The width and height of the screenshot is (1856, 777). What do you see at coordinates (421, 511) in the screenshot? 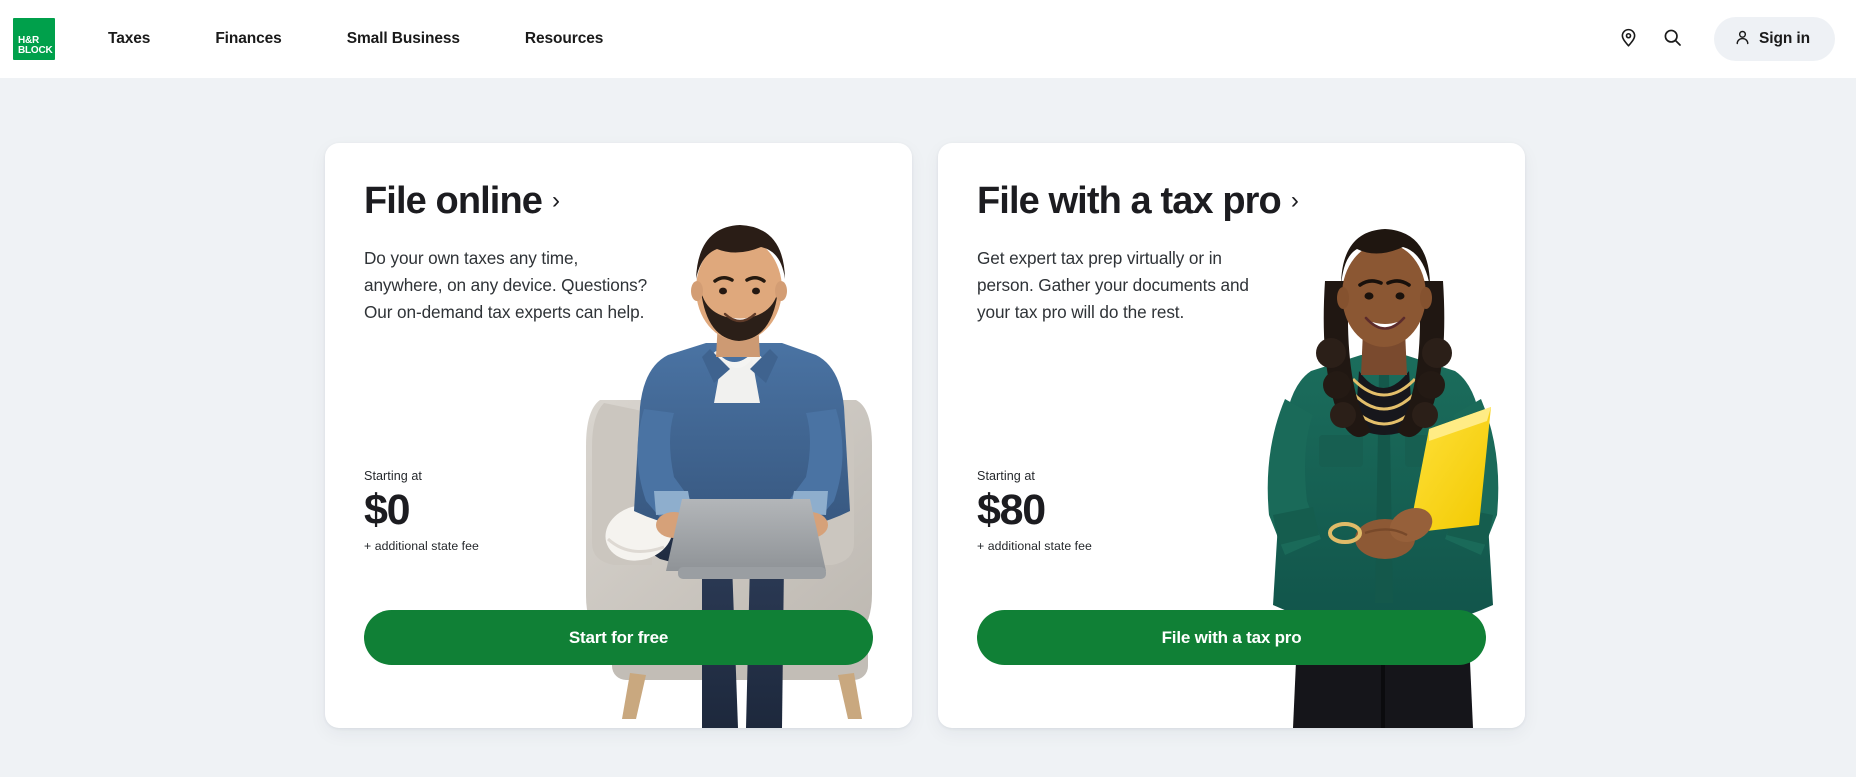
I see `price-block-file-online: Starting at $0 + additional state fee` at bounding box center [421, 511].